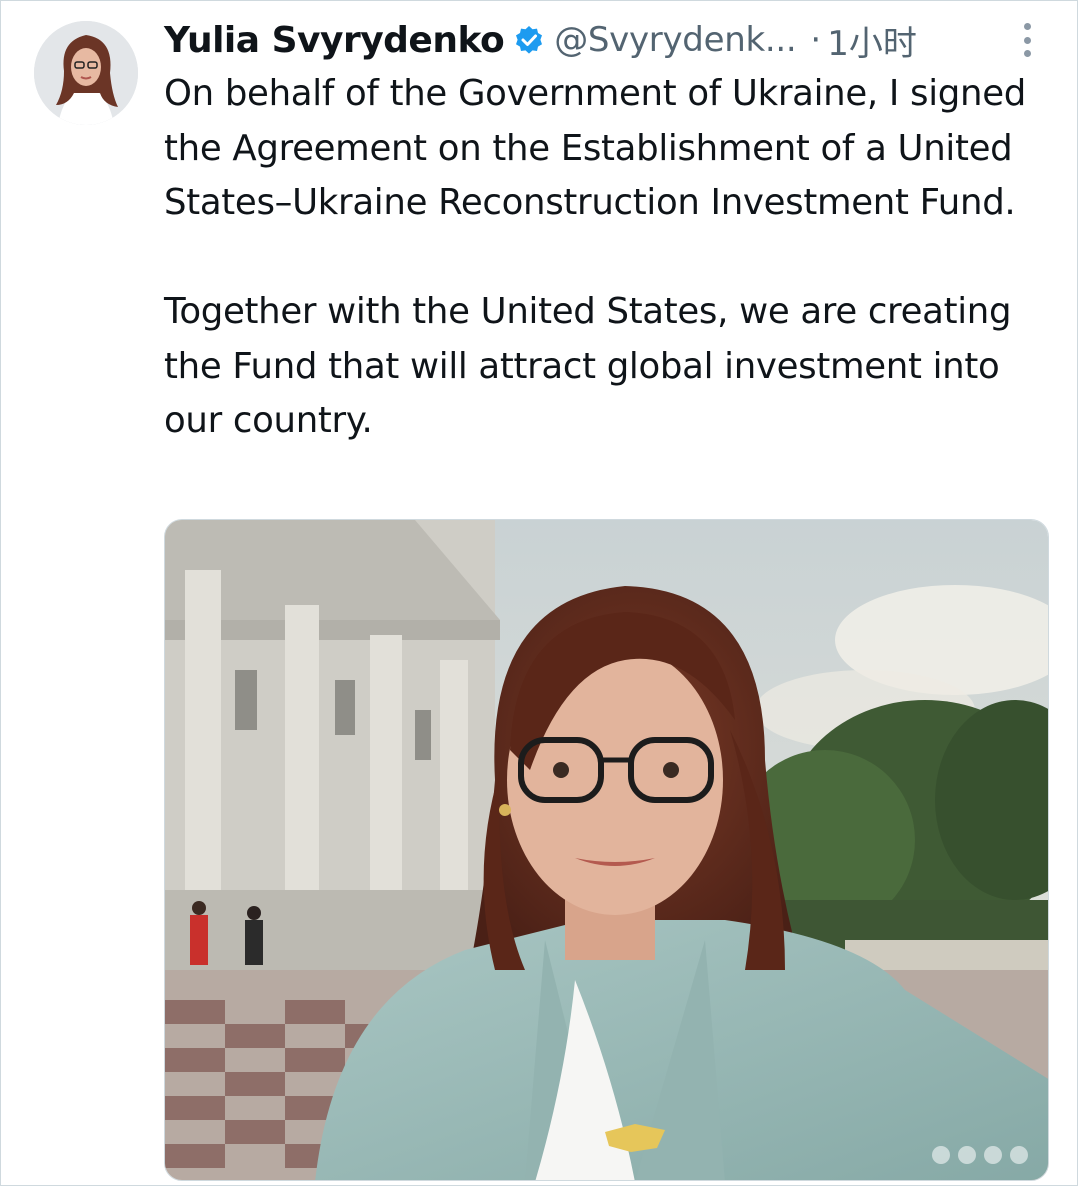 Image resolution: width=1080 pixels, height=1188 pixels. I want to click on avatar, so click(86, 73).